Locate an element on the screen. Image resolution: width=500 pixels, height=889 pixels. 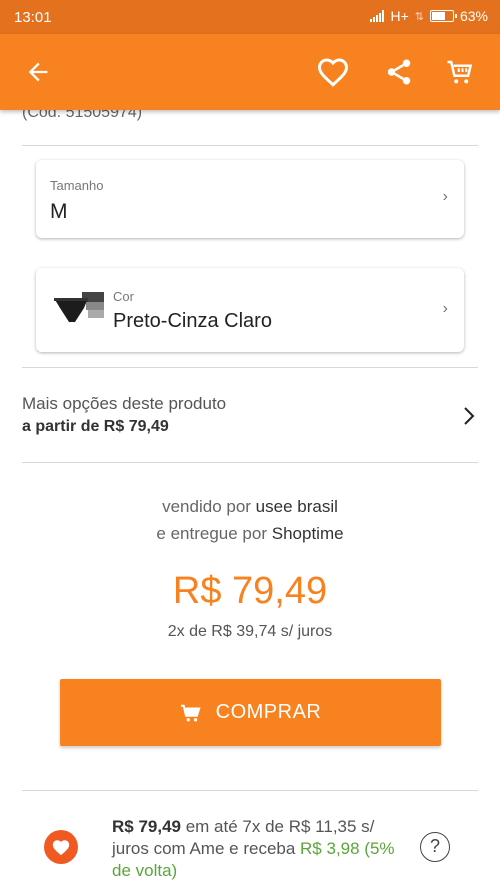
back-button is located at coordinates (38, 72).